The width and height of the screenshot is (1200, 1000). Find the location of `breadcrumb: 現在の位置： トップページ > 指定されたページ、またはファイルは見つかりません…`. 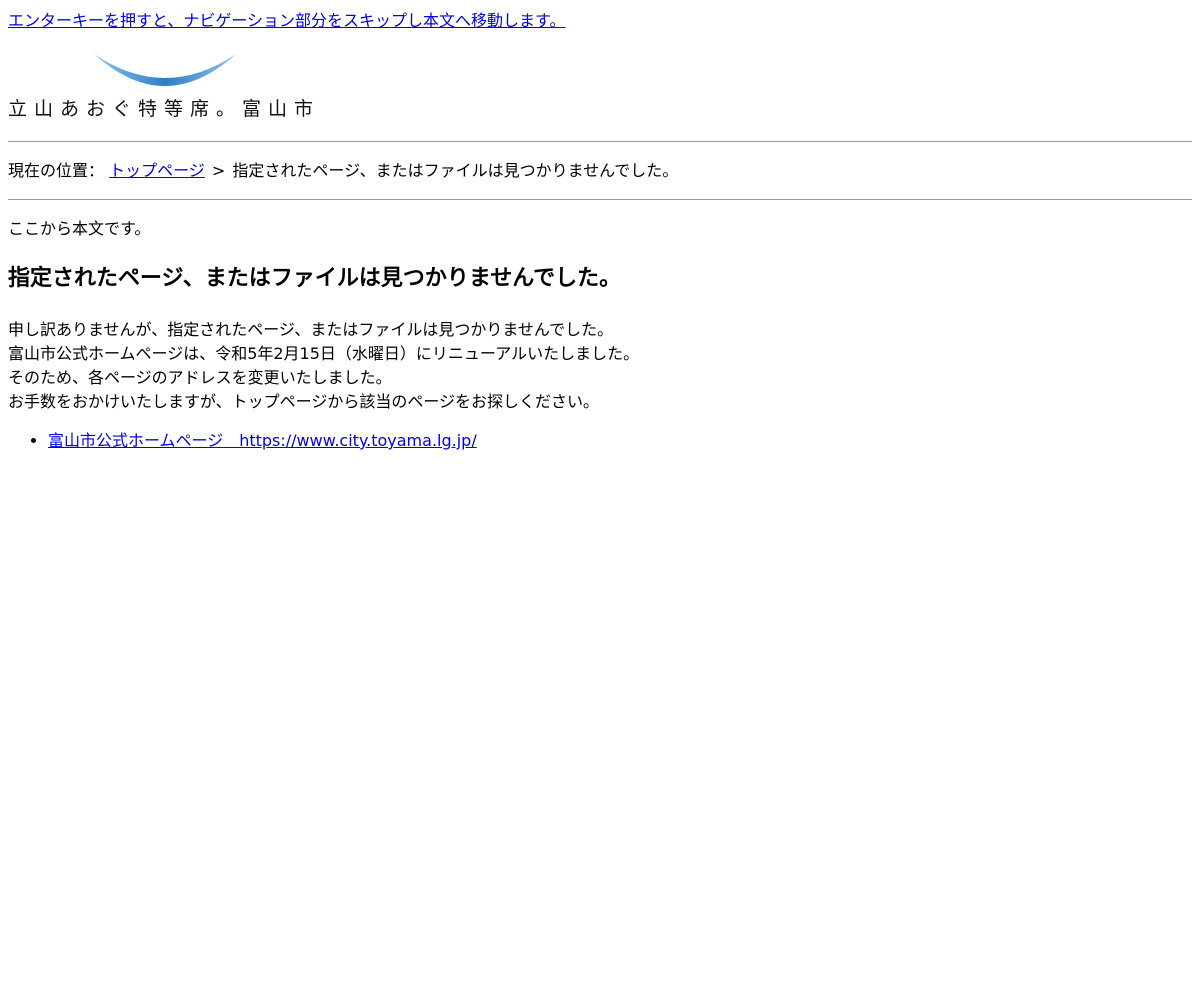

breadcrumb: 現在の位置： トップページ > 指定されたページ、またはファイルは見つかりません… is located at coordinates (343, 171).